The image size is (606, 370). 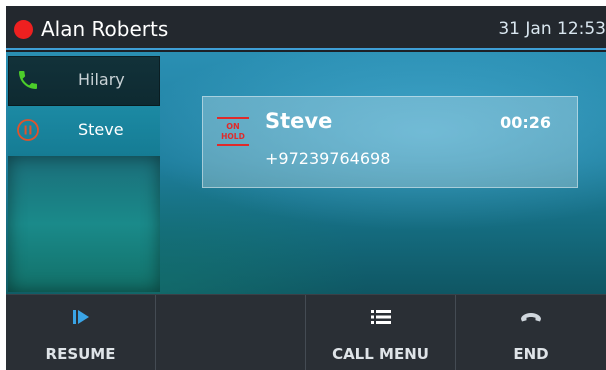 I want to click on status-bar: Alan Roberts 31 Jan 12:53, so click(x=306, y=28).